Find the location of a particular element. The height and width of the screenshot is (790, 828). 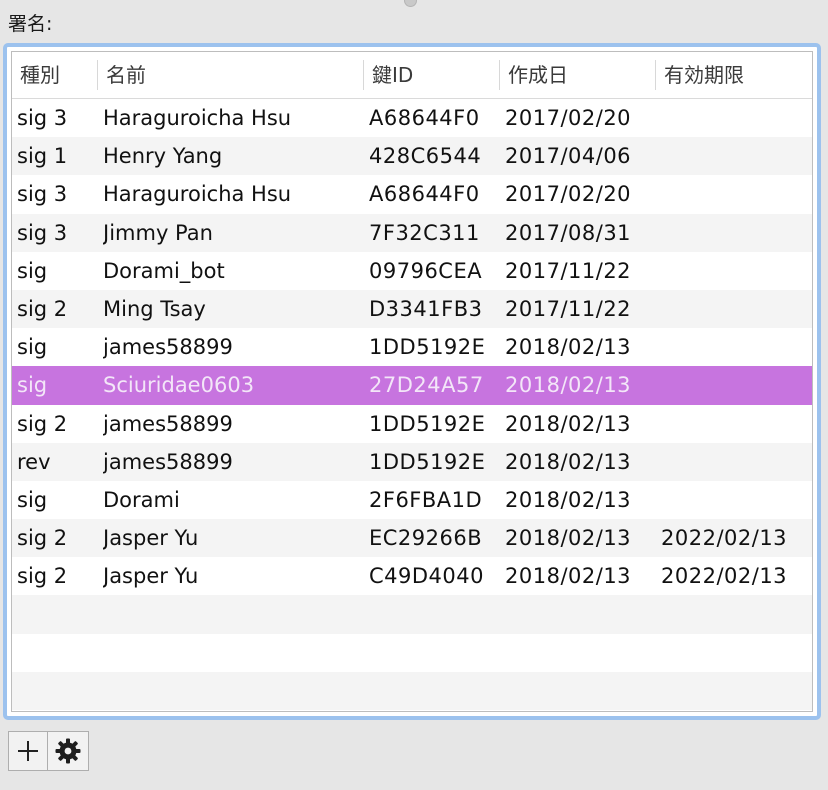

cell-created: 2017/04/06 is located at coordinates (568, 156).